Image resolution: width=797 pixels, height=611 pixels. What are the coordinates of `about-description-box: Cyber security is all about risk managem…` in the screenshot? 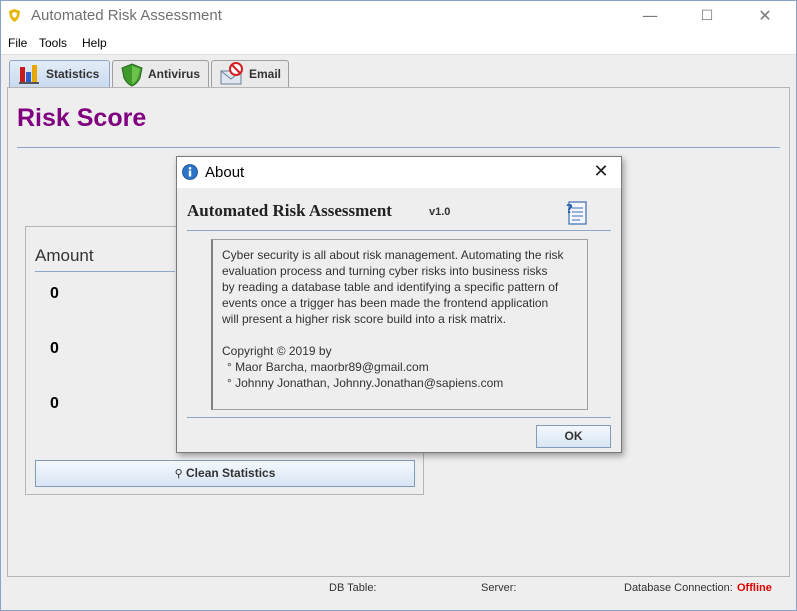 It's located at (399, 324).